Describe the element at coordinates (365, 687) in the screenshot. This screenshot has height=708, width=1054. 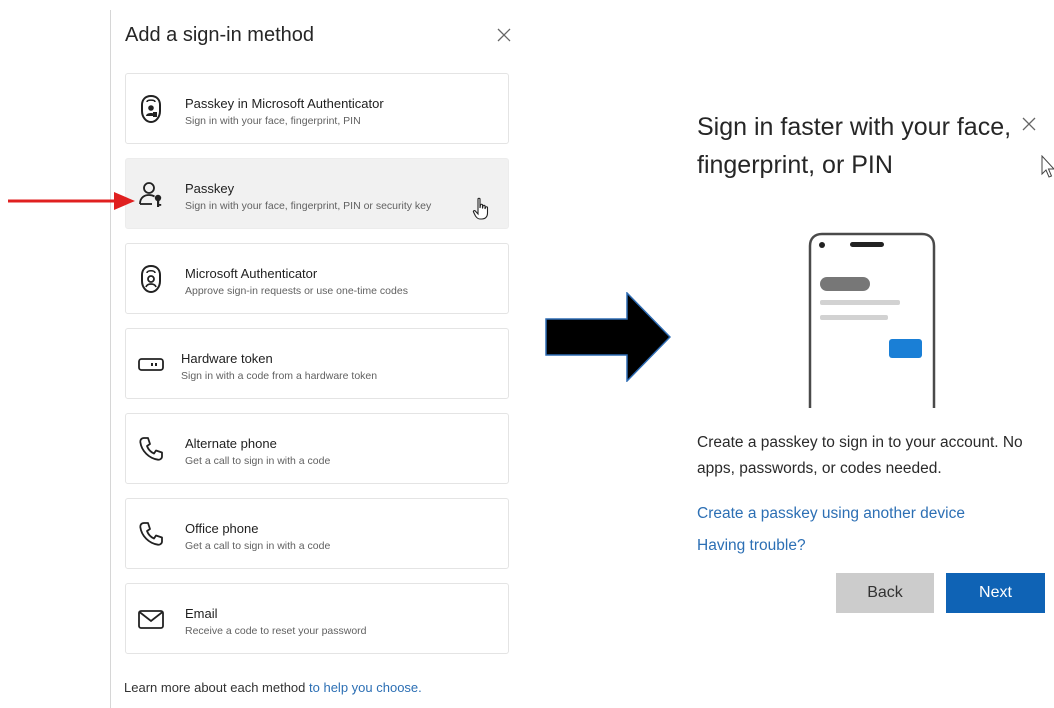
I see `help-choose-link: to help you choose.` at that location.